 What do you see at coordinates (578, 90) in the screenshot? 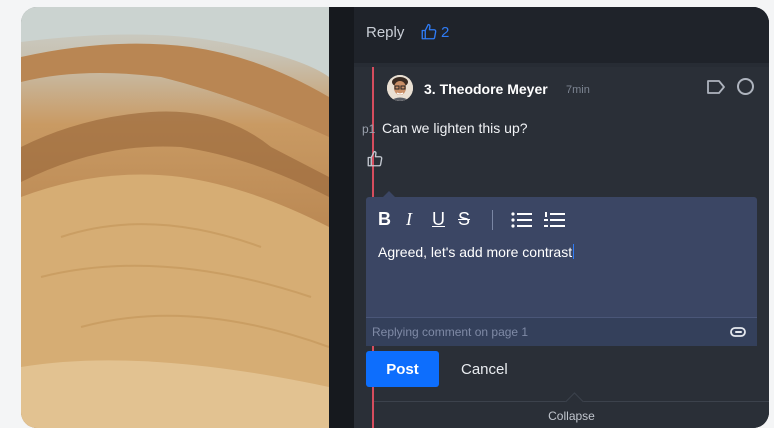
I see `comment-time: 7min` at bounding box center [578, 90].